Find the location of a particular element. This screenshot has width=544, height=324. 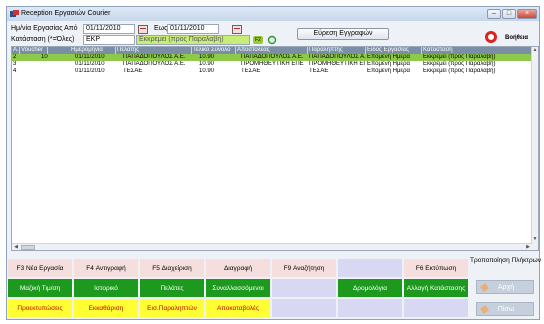

maximize-button: □ is located at coordinates (509, 14).